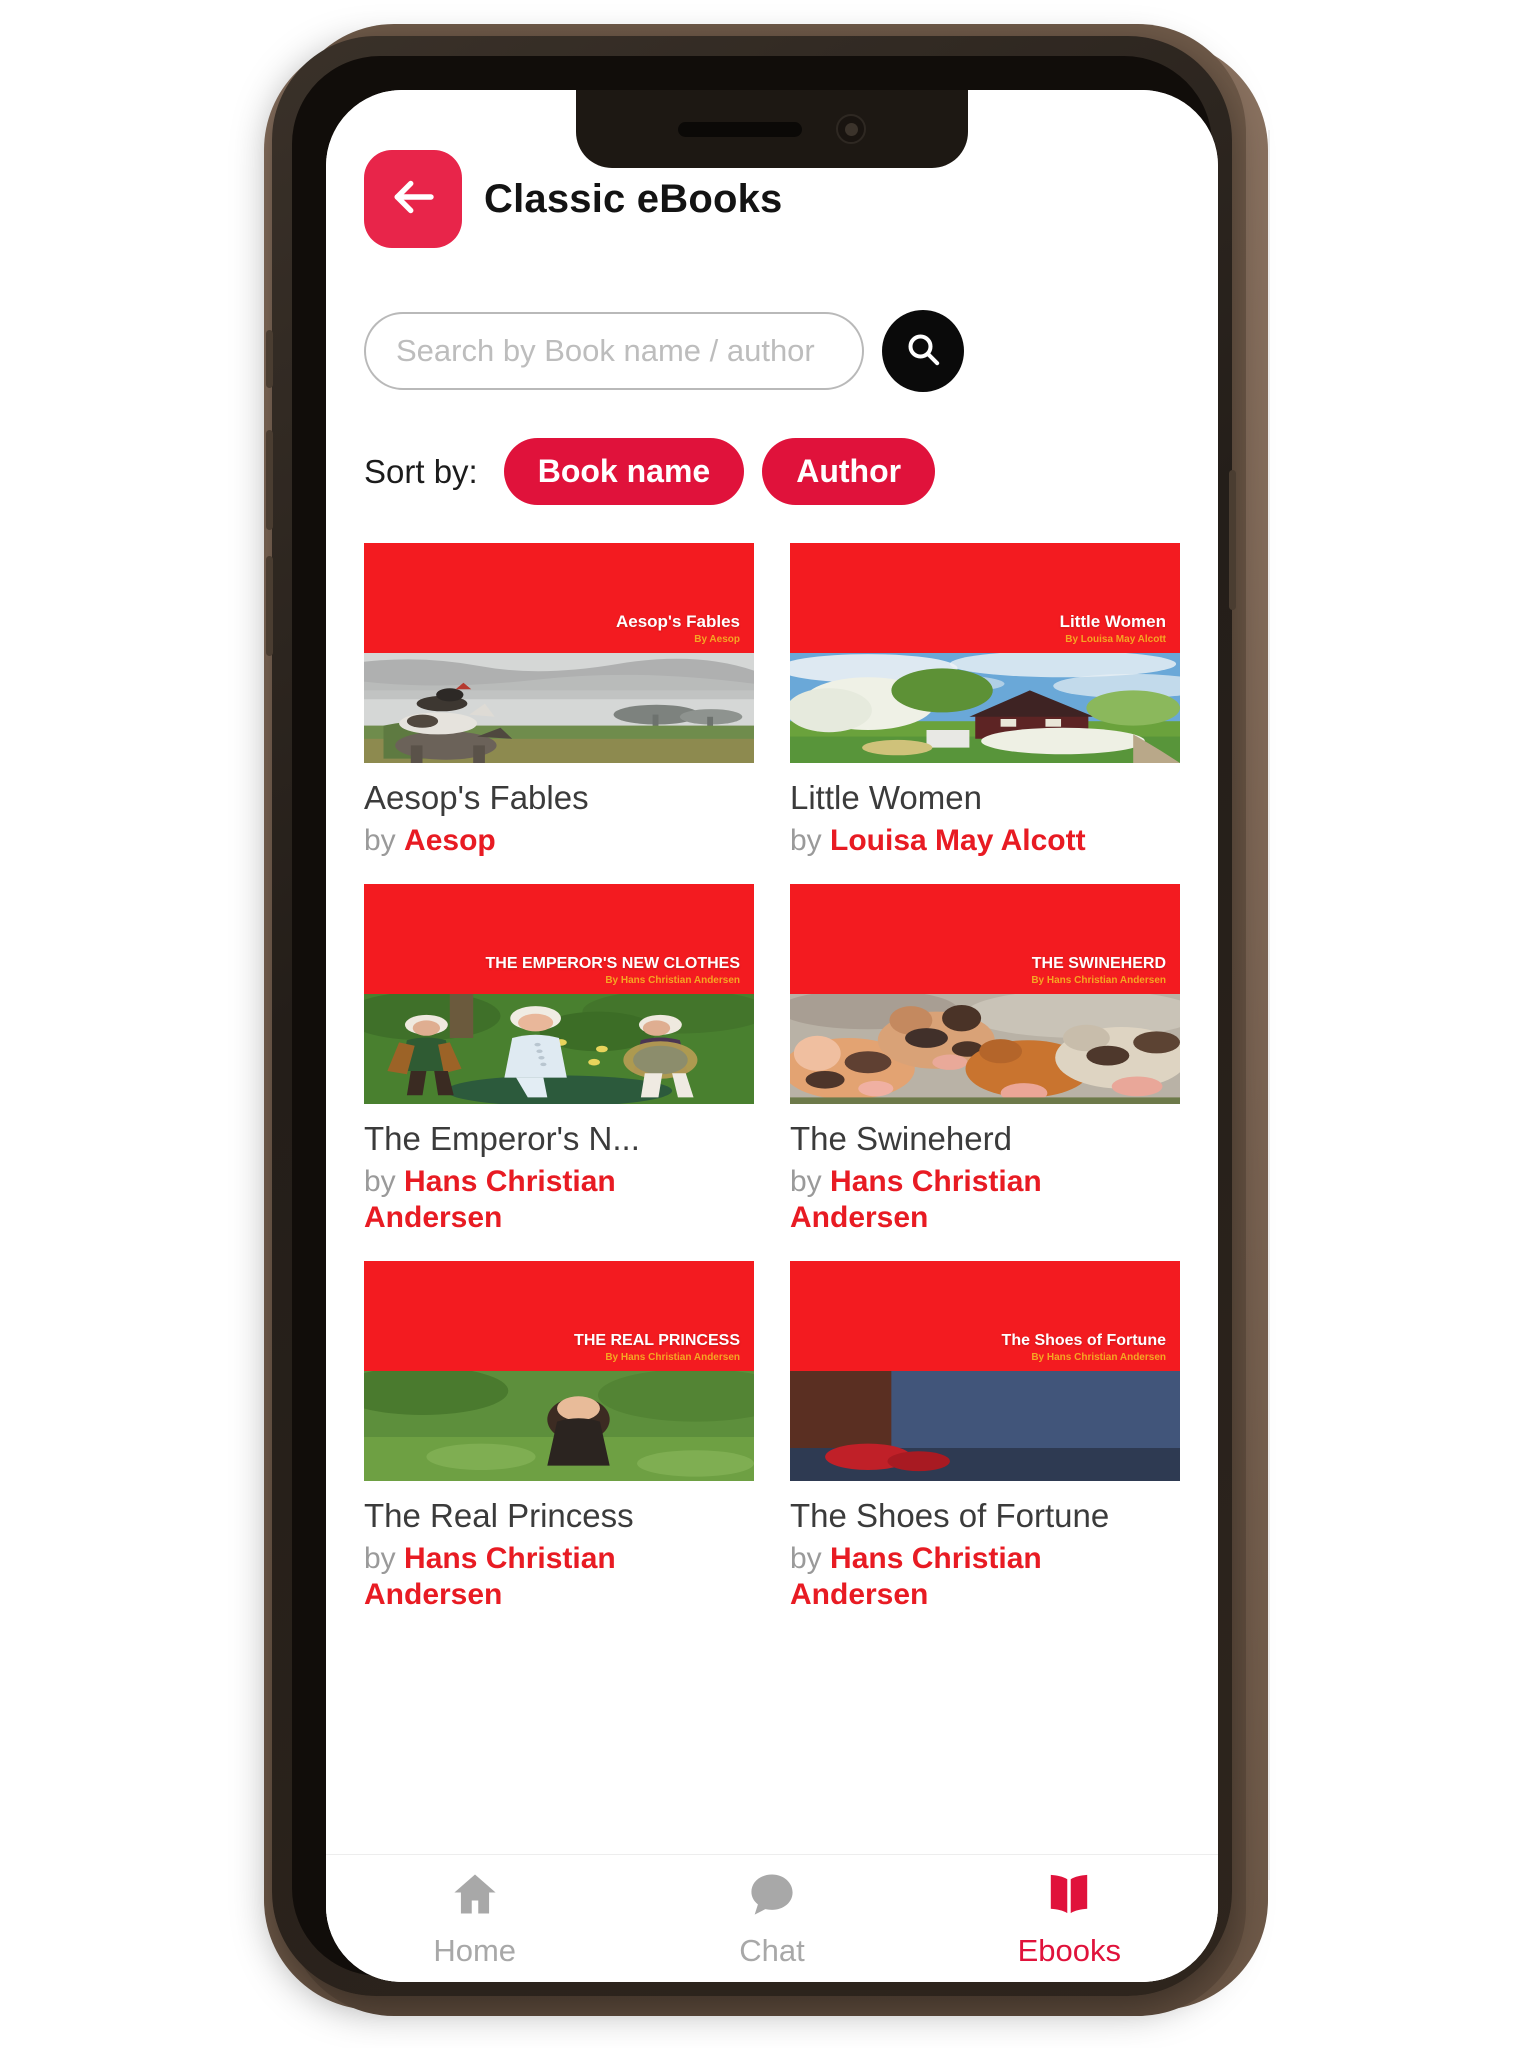 This screenshot has height=2048, width=1536. Describe the element at coordinates (849, 471) in the screenshot. I see `sort-chip-author: Author` at that location.